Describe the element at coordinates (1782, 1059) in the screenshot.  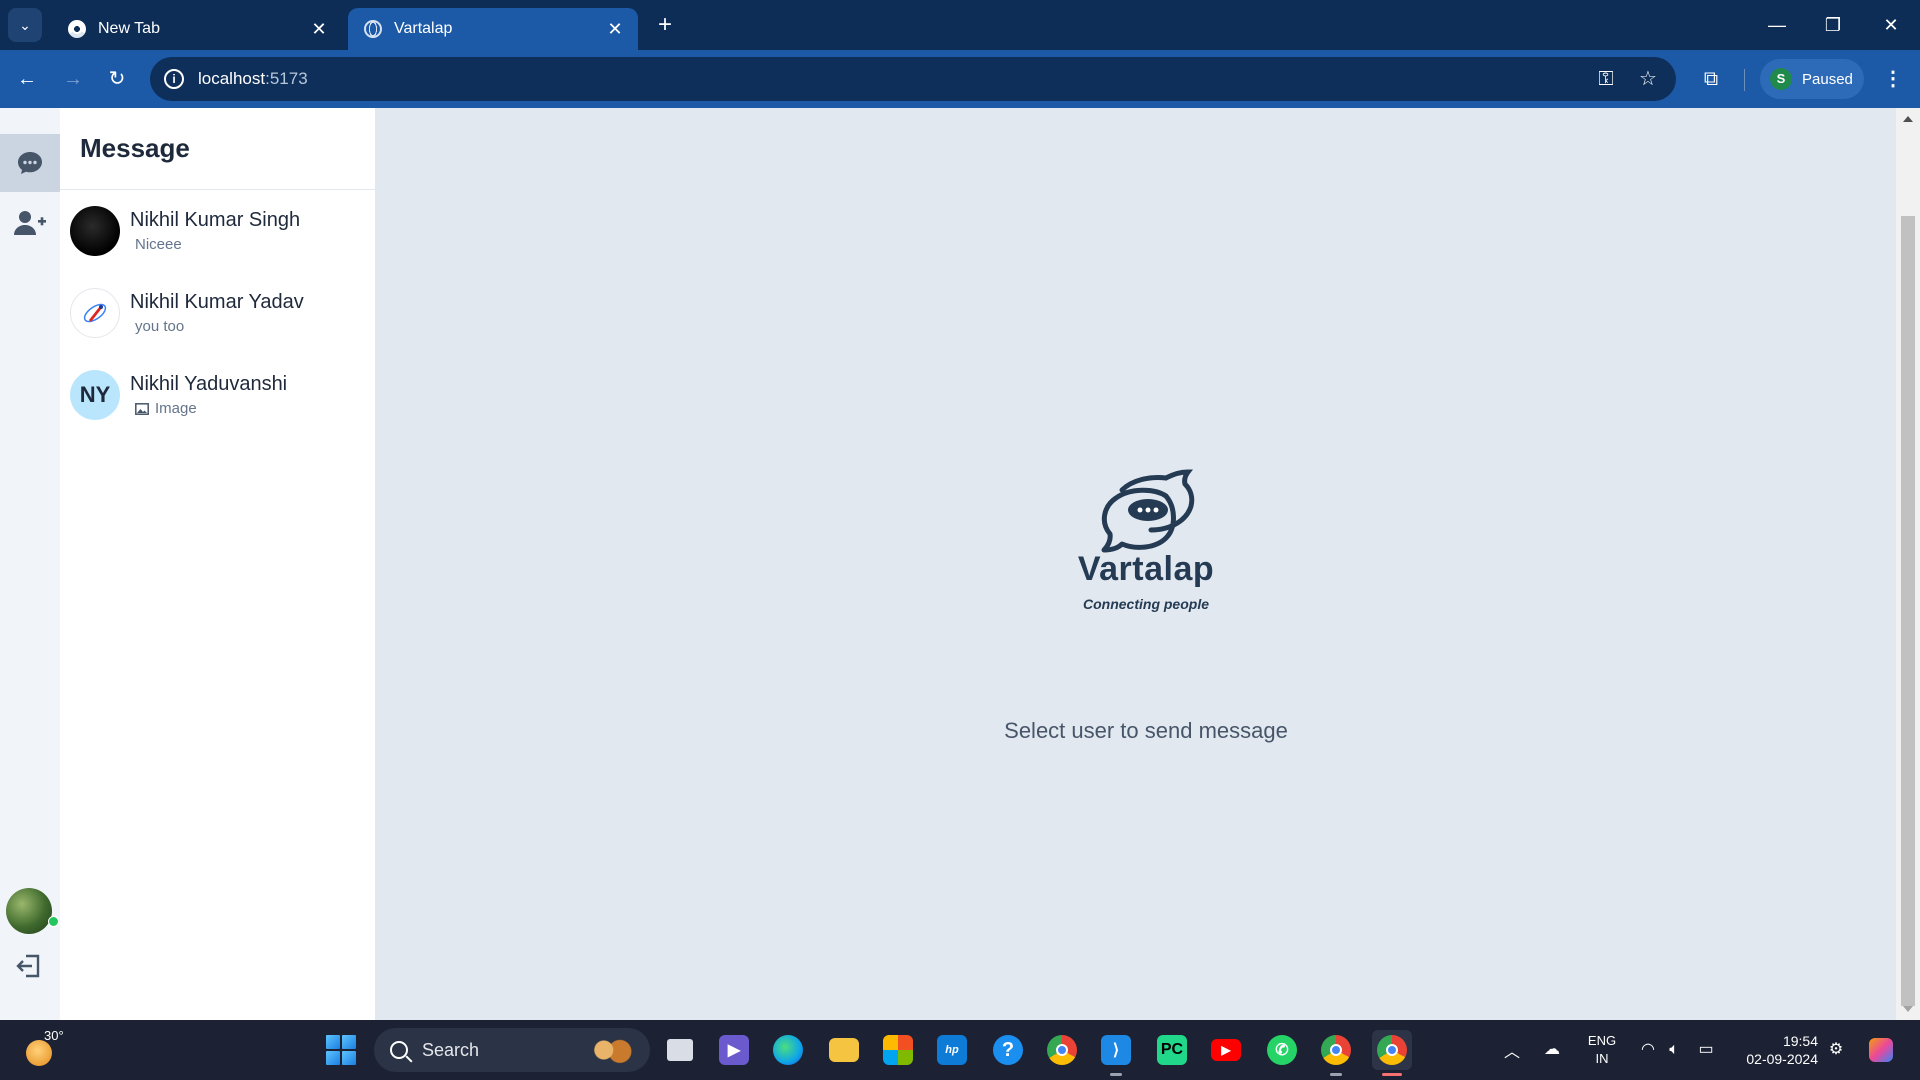
I see `clock-date: 02-09-2024` at that location.